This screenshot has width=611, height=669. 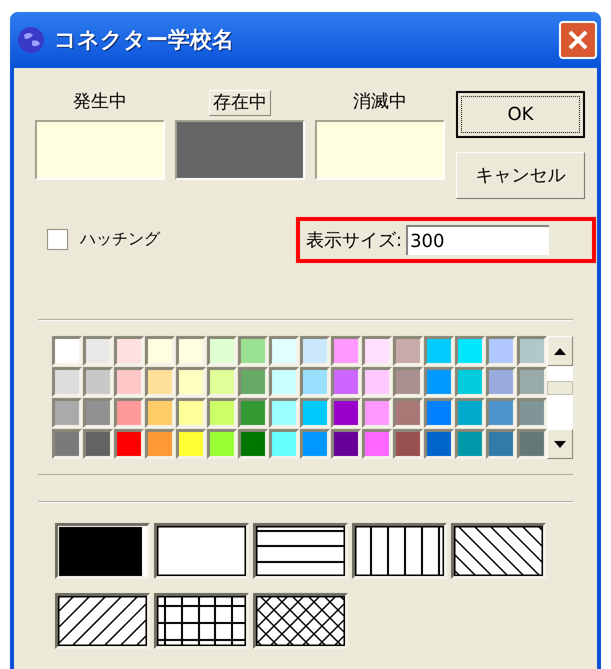 I want to click on close-icon, so click(x=578, y=40).